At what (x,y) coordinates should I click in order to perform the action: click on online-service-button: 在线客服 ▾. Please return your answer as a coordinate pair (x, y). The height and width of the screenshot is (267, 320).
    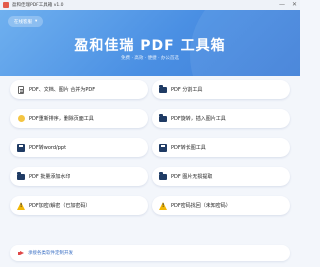
    Looking at the image, I should click on (26, 21).